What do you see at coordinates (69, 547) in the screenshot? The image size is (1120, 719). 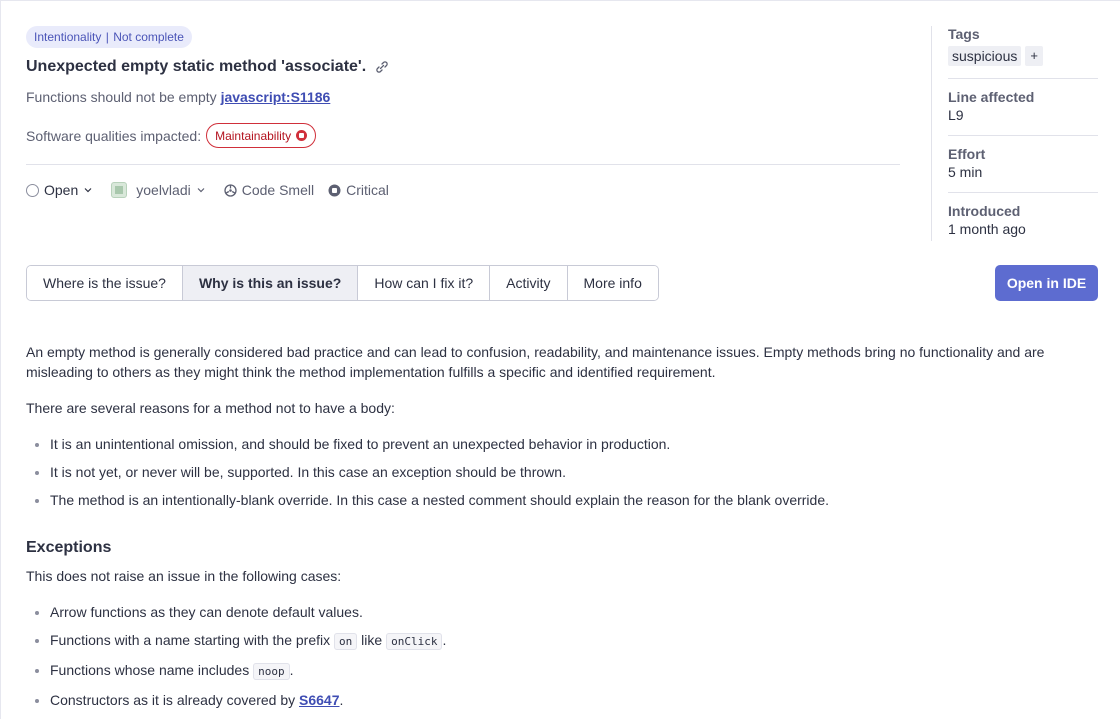 I see `exceptions-heading: Exceptions` at bounding box center [69, 547].